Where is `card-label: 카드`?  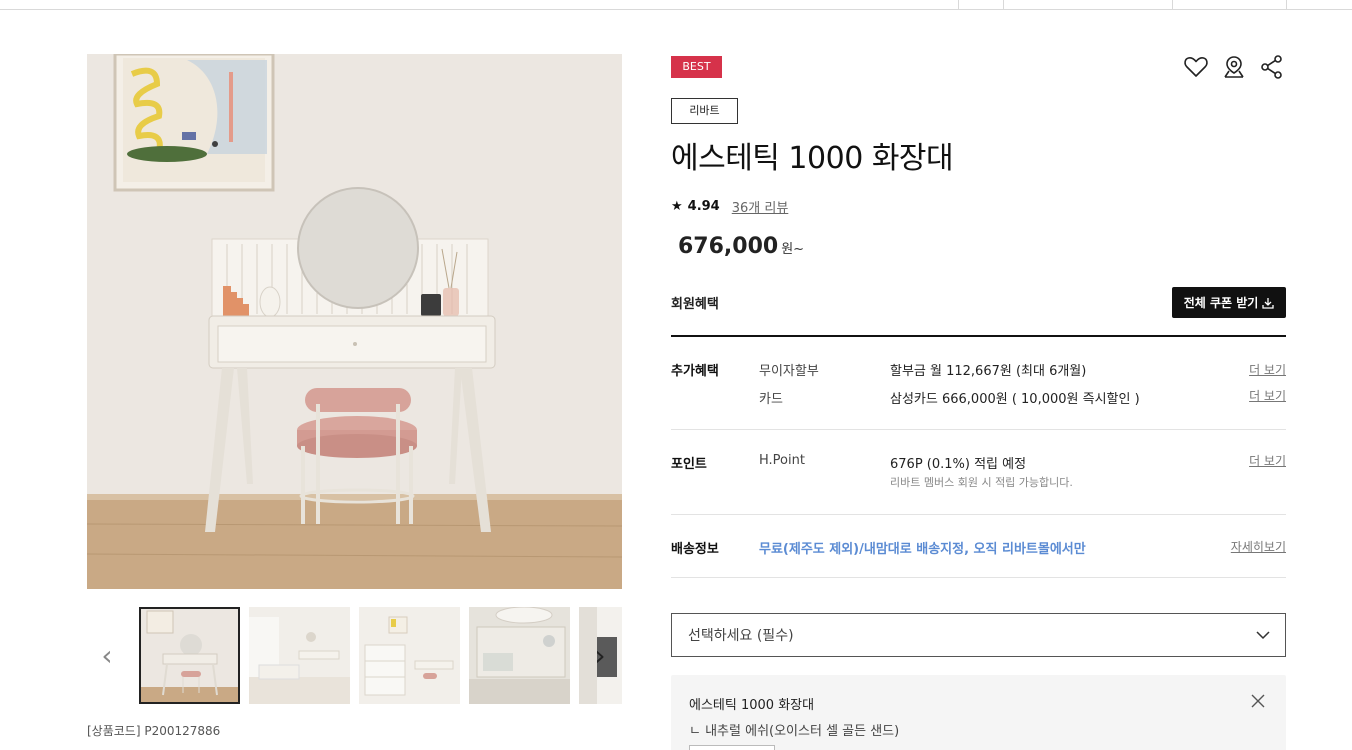
card-label: 카드 is located at coordinates (771, 399).